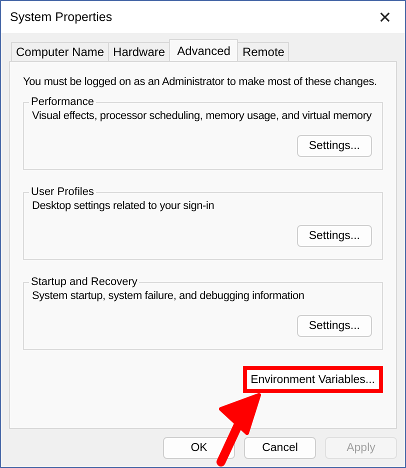  What do you see at coordinates (62, 192) in the screenshot?
I see `group-title: User Profiles` at bounding box center [62, 192].